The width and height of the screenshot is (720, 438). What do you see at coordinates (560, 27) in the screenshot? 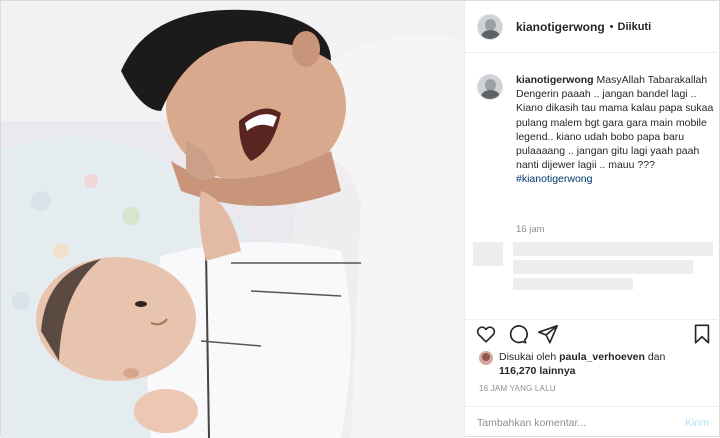
I see `header-username: kianotigerwong` at bounding box center [560, 27].